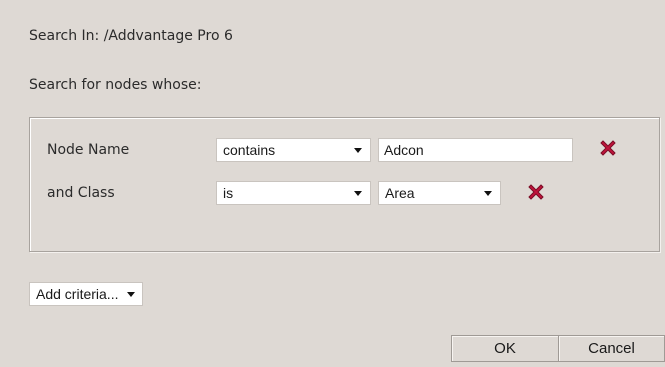  Describe the element at coordinates (115, 85) in the screenshot. I see `search-for-label: Search for nodes whose:` at that location.